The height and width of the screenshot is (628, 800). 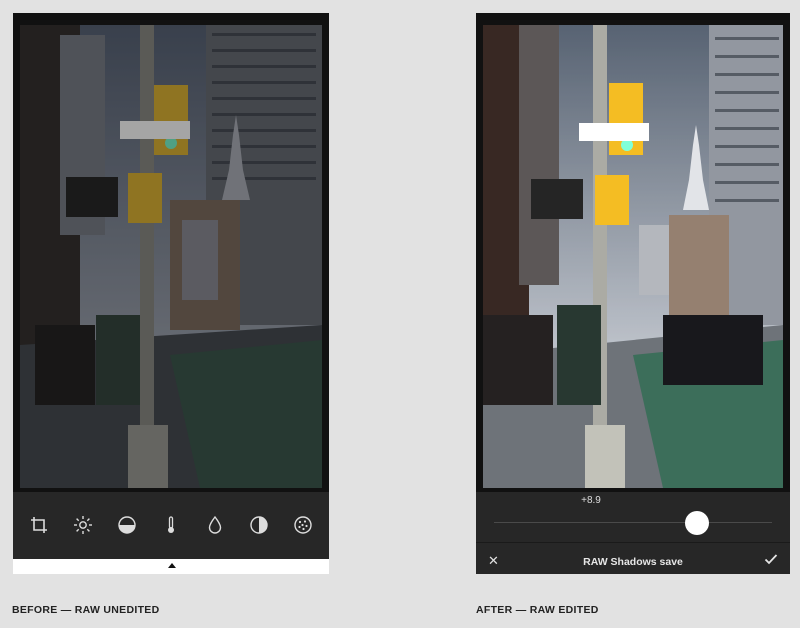 I want to click on crop-icon, so click(x=39, y=525).